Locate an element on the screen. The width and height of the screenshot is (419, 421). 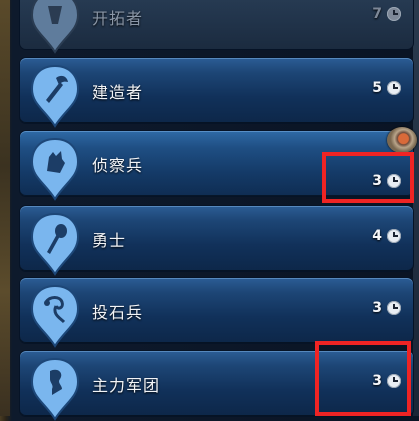
settler-icon is located at coordinates (55, 27).